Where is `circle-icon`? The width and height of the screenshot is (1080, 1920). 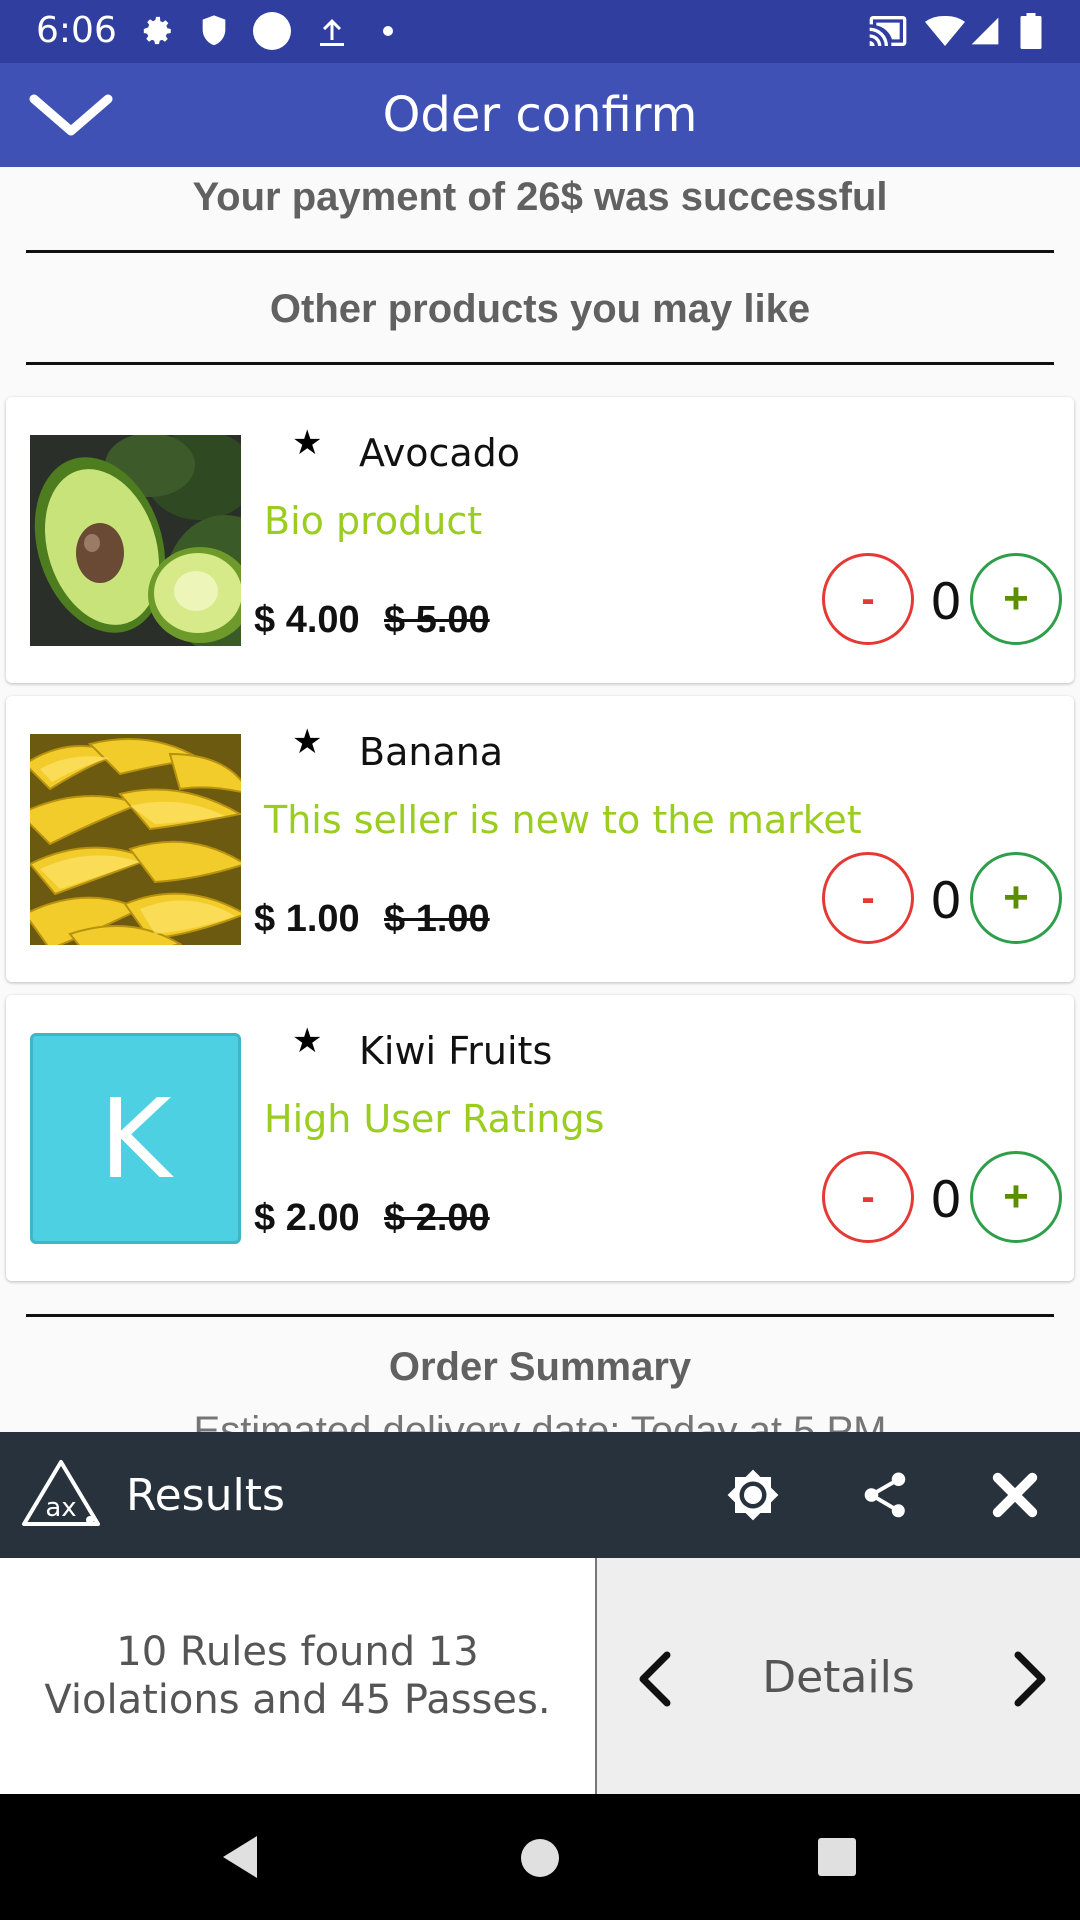 circle-icon is located at coordinates (272, 31).